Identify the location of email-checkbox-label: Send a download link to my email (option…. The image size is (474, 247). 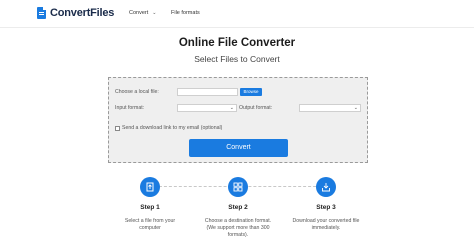
(172, 128).